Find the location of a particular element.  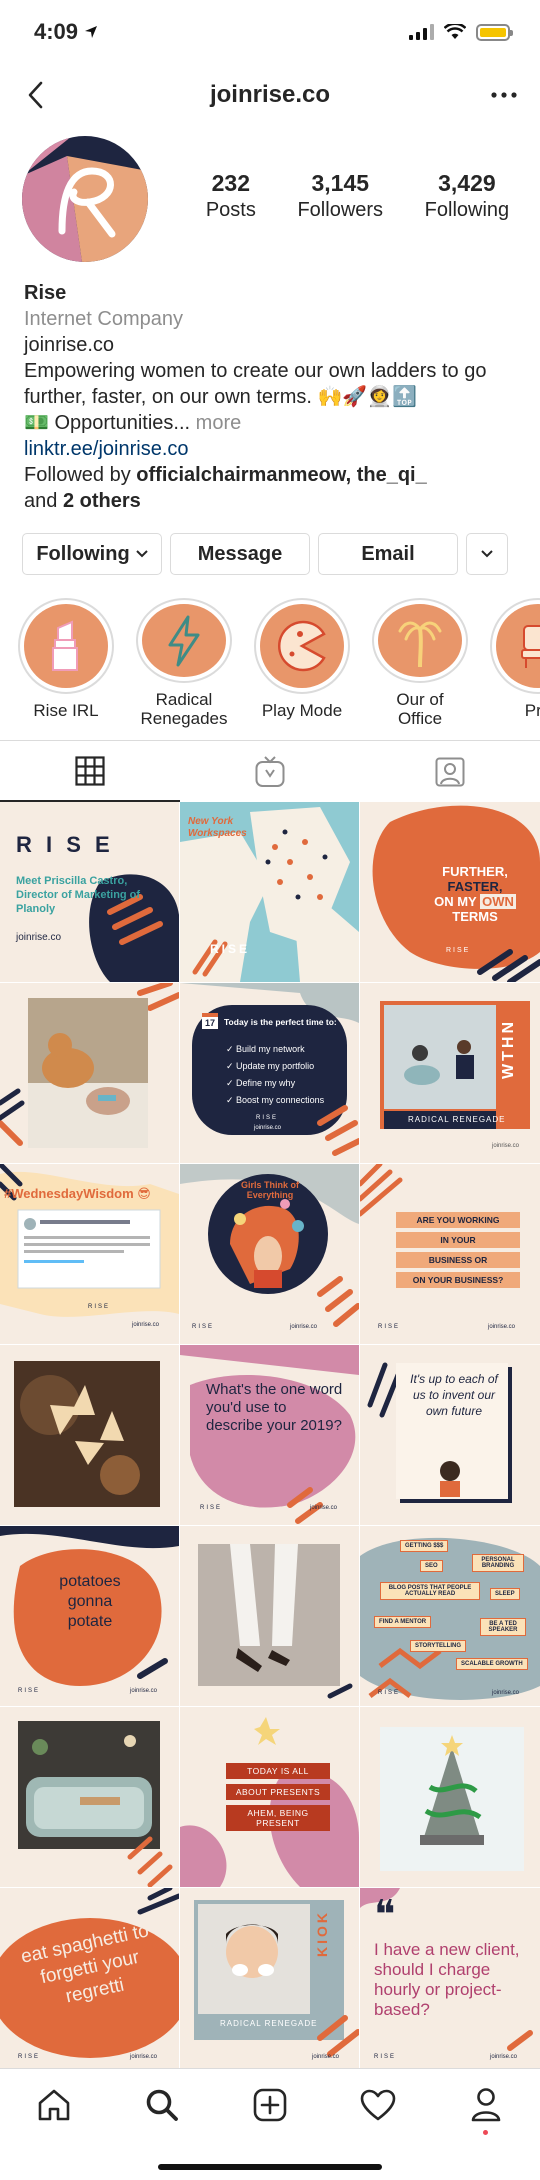

nav-activity is located at coordinates (378, 2105).